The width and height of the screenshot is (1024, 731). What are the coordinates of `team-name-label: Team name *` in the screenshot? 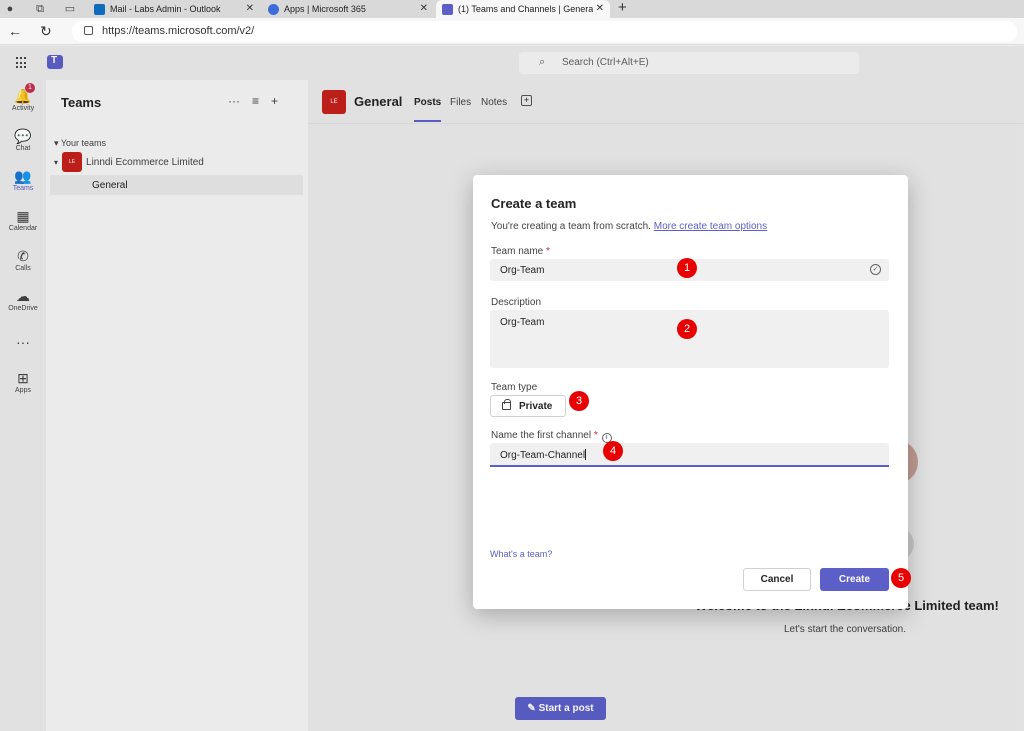 It's located at (520, 251).